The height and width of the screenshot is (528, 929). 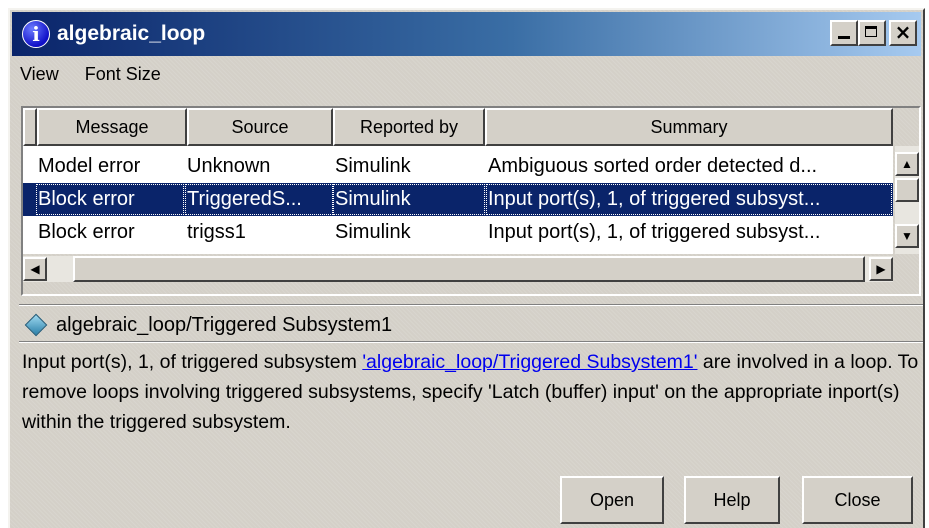 I want to click on window-title: algebraic_loop, so click(x=131, y=33).